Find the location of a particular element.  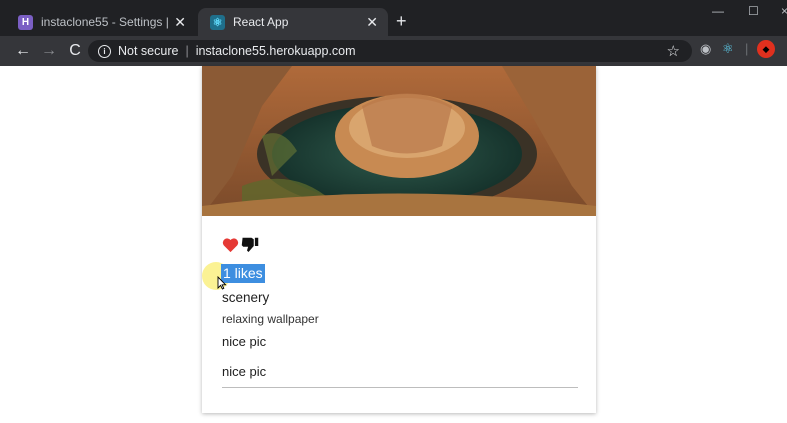

back-arrow-icon: ← is located at coordinates (23, 51).